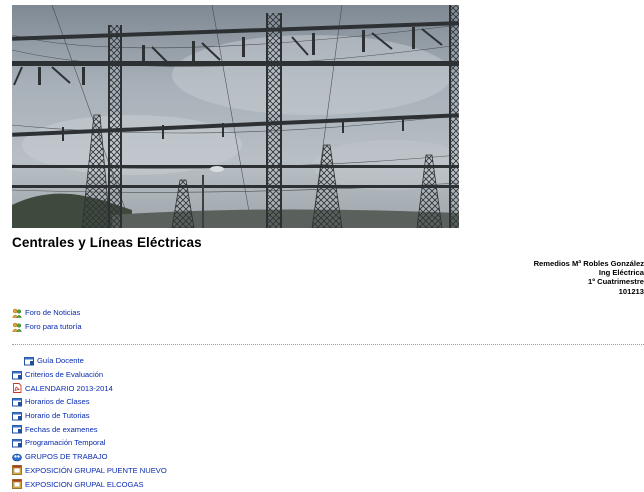  What do you see at coordinates (69, 388) in the screenshot?
I see `resource-link-calendario: CALENDARIO 2013-2014` at bounding box center [69, 388].